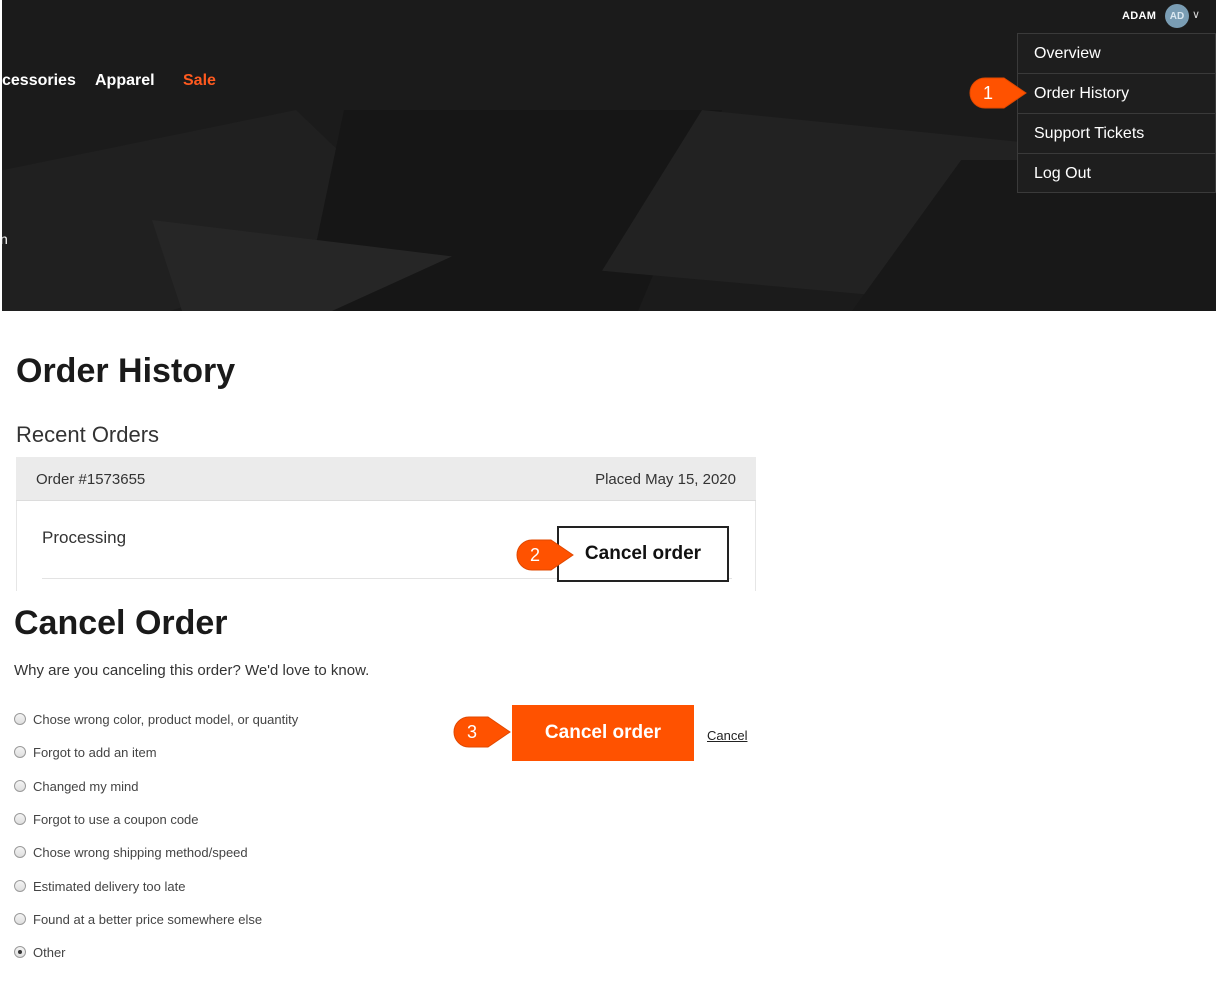 The width and height of the screenshot is (1216, 981). Describe the element at coordinates (1117, 174) in the screenshot. I see `menu-item-log-out: Log Out` at that location.